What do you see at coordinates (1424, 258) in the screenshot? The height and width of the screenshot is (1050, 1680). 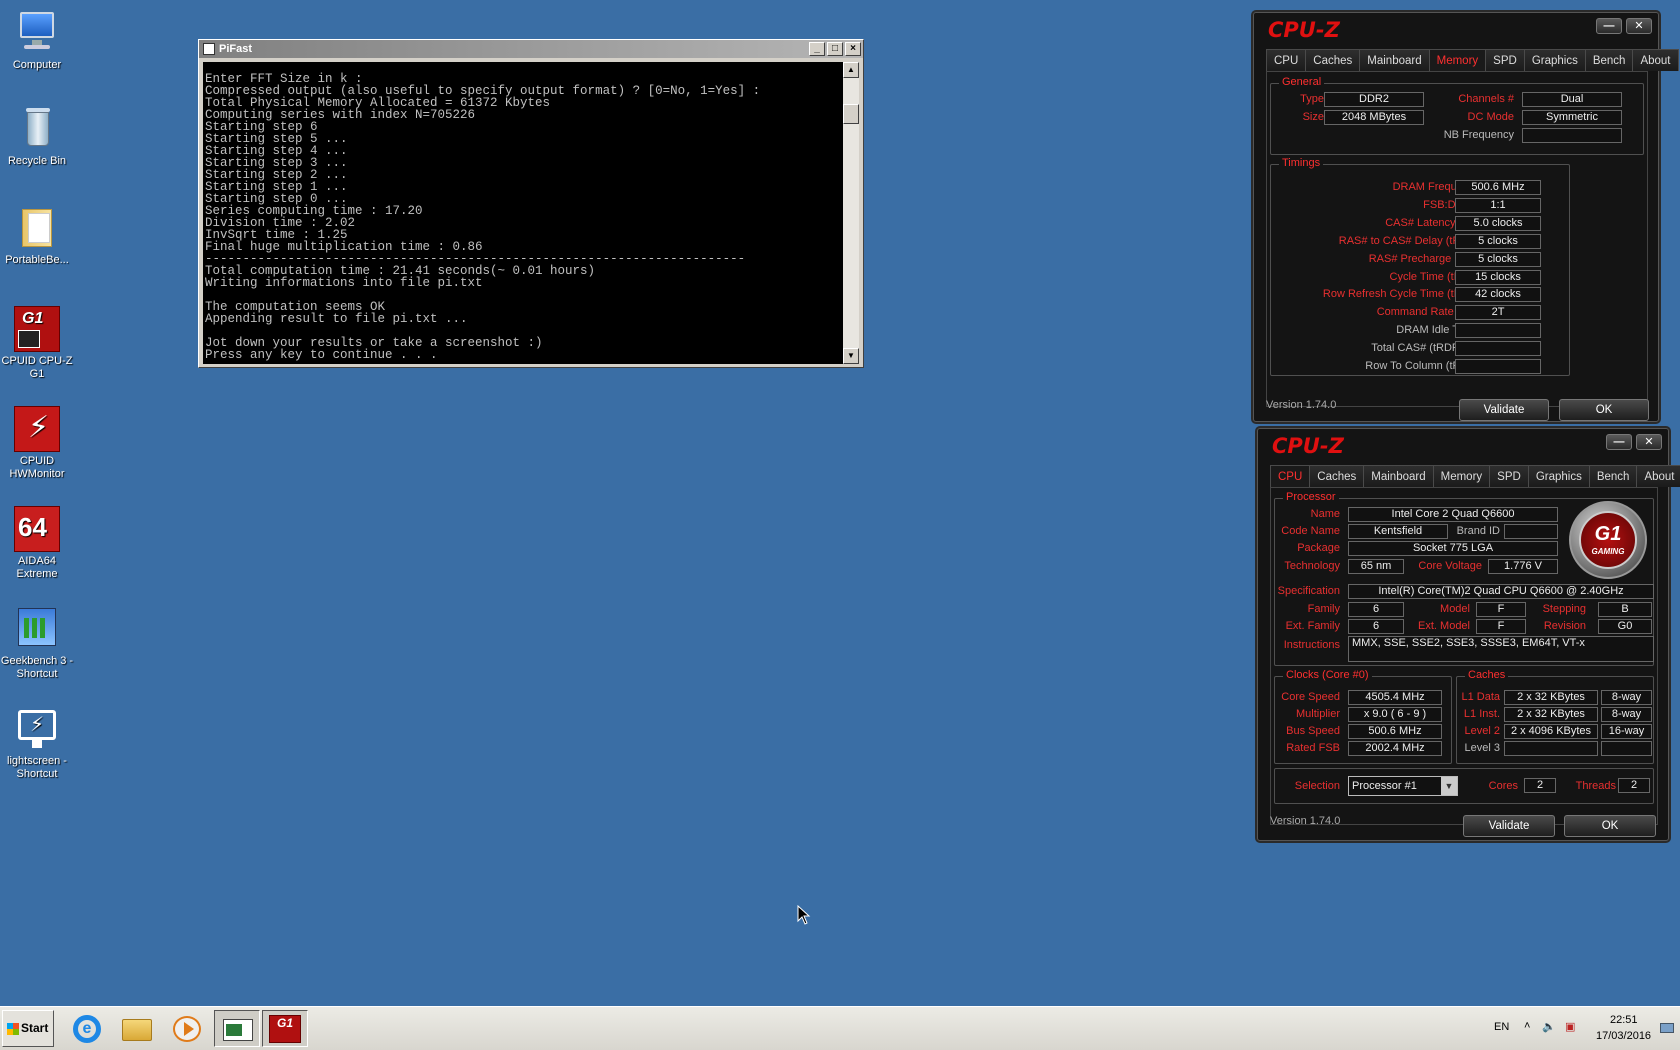 I see `timing-label: RAS# Precharge (tRP)` at bounding box center [1424, 258].